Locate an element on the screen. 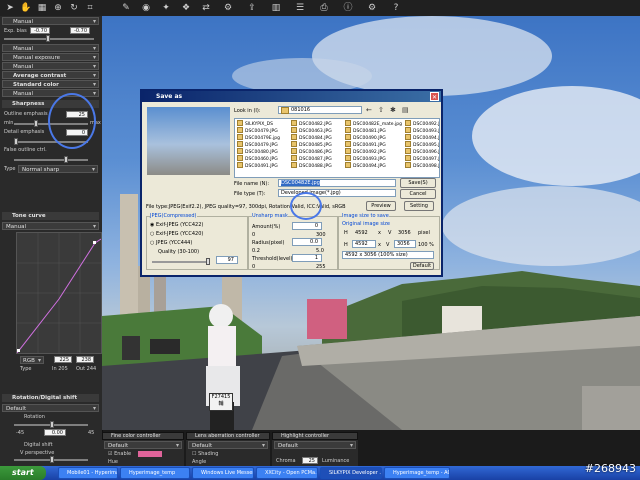 Image resolution: width=640 pixels, height=480 pixels. save-button: Save(S) is located at coordinates (418, 183).